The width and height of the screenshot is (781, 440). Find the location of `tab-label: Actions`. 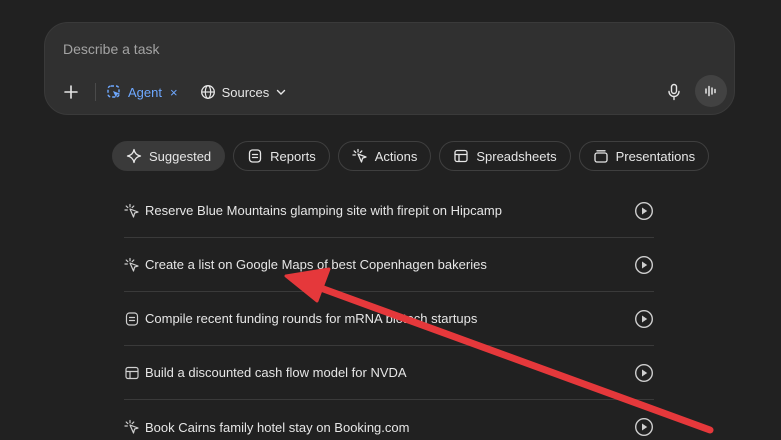

tab-label: Actions is located at coordinates (396, 156).